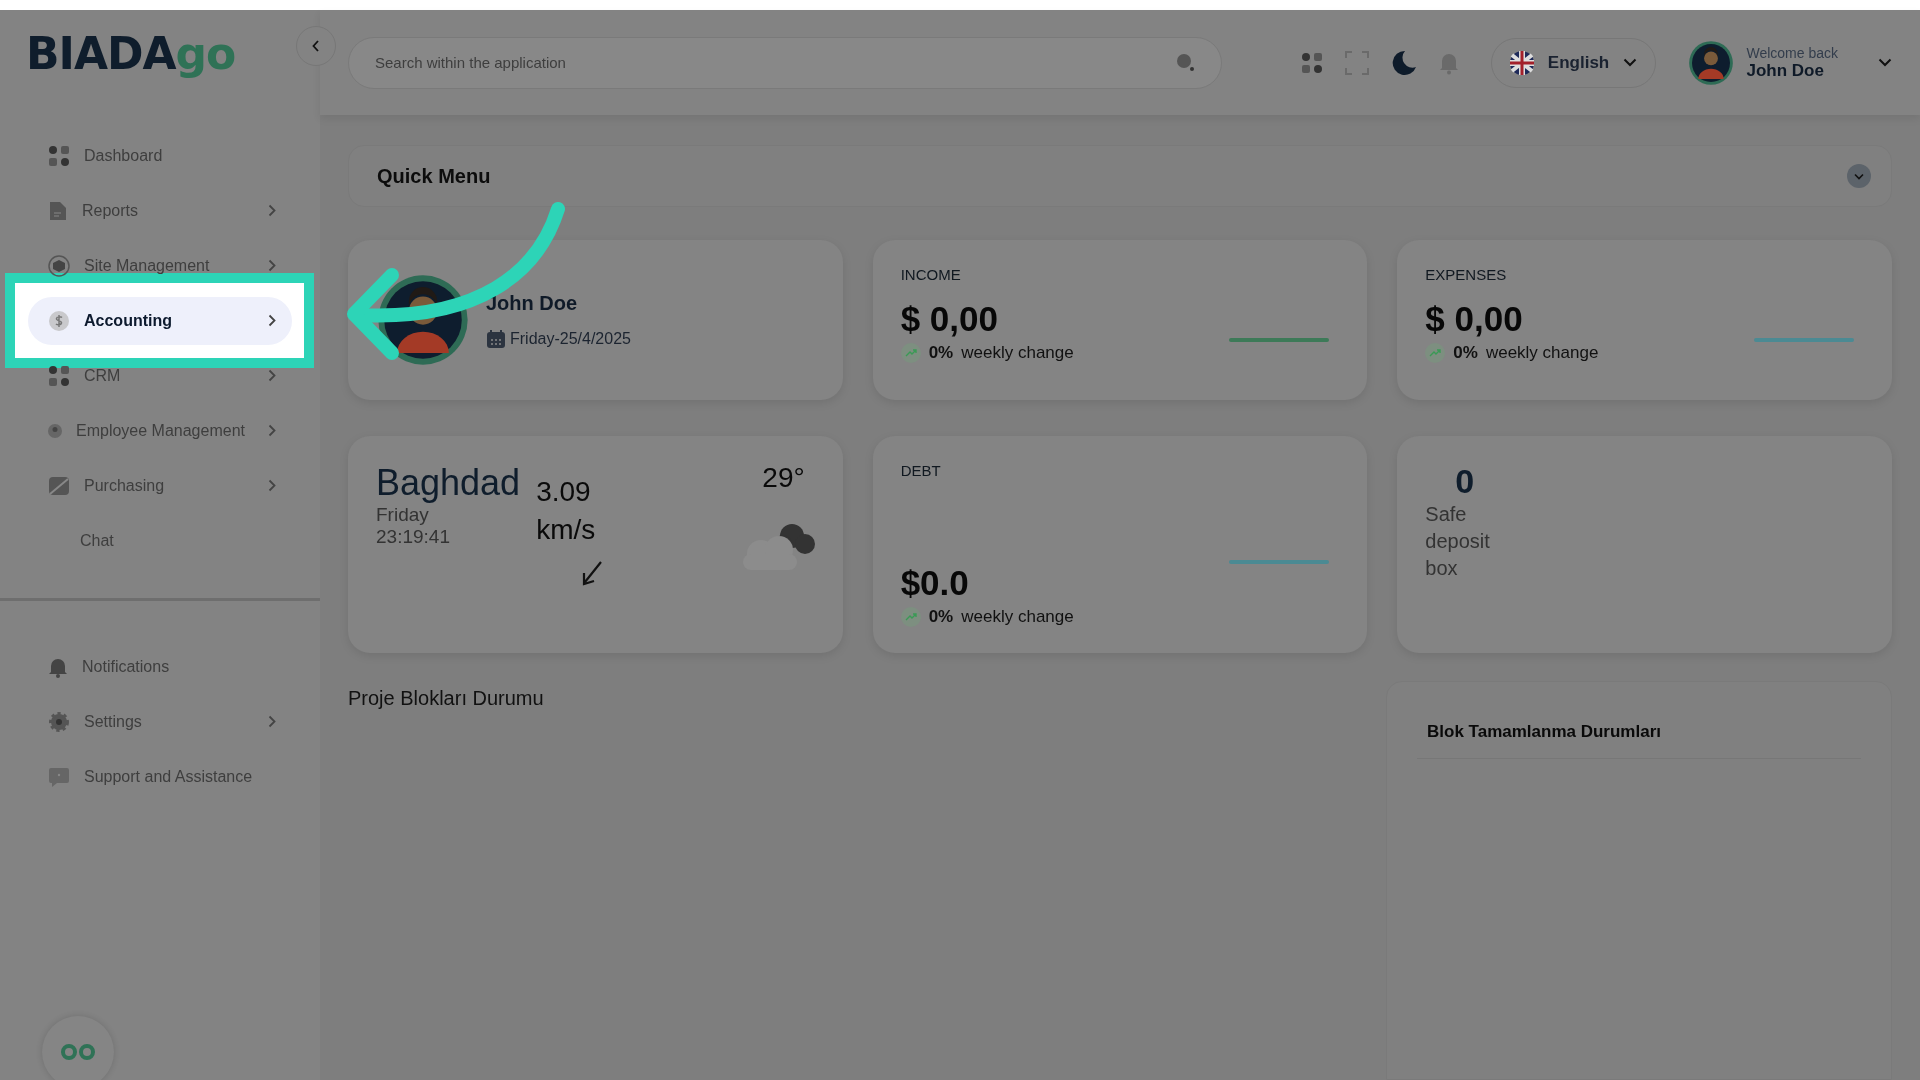 The image size is (1920, 1080). What do you see at coordinates (160, 265) in the screenshot?
I see `sidebar-item: Site Management` at bounding box center [160, 265].